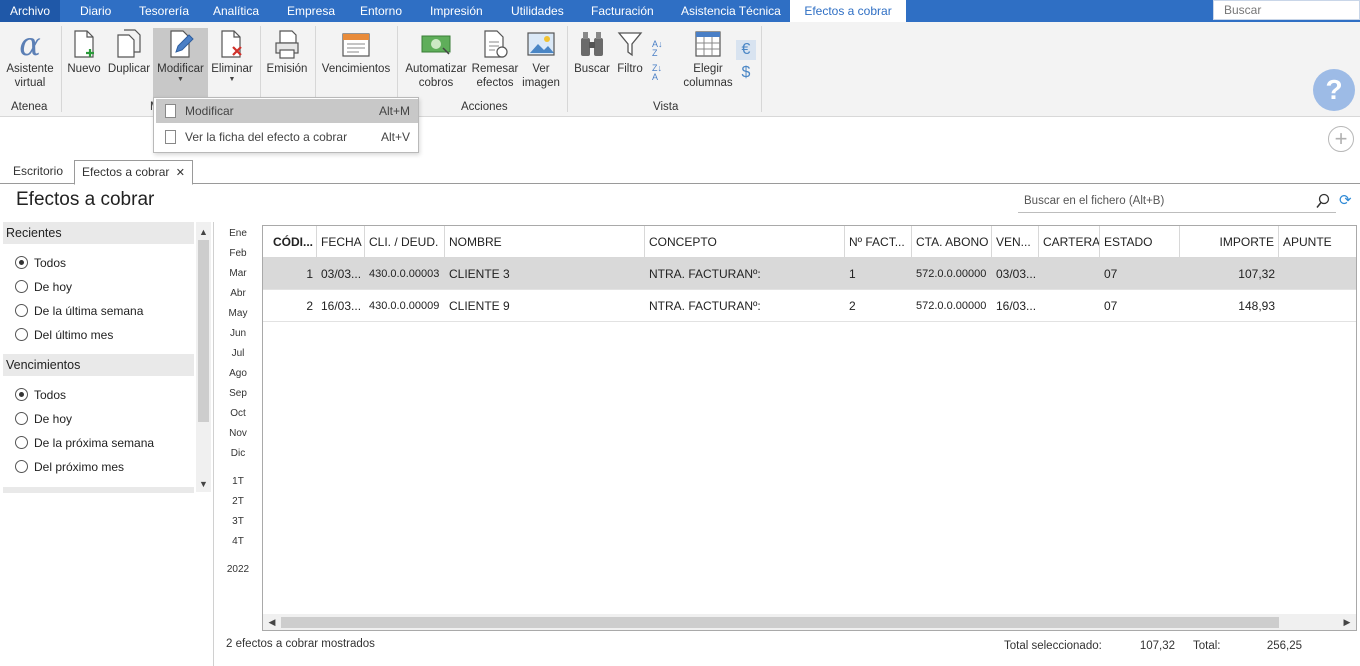 The height and width of the screenshot is (666, 1360). I want to click on nuevo-button: Nuevo, so click(84, 52).